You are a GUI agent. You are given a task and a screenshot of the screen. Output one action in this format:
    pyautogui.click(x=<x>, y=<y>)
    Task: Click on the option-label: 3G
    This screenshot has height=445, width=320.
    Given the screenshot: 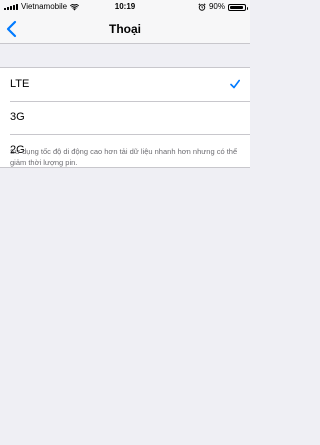 What is the action you would take?
    pyautogui.click(x=17, y=117)
    